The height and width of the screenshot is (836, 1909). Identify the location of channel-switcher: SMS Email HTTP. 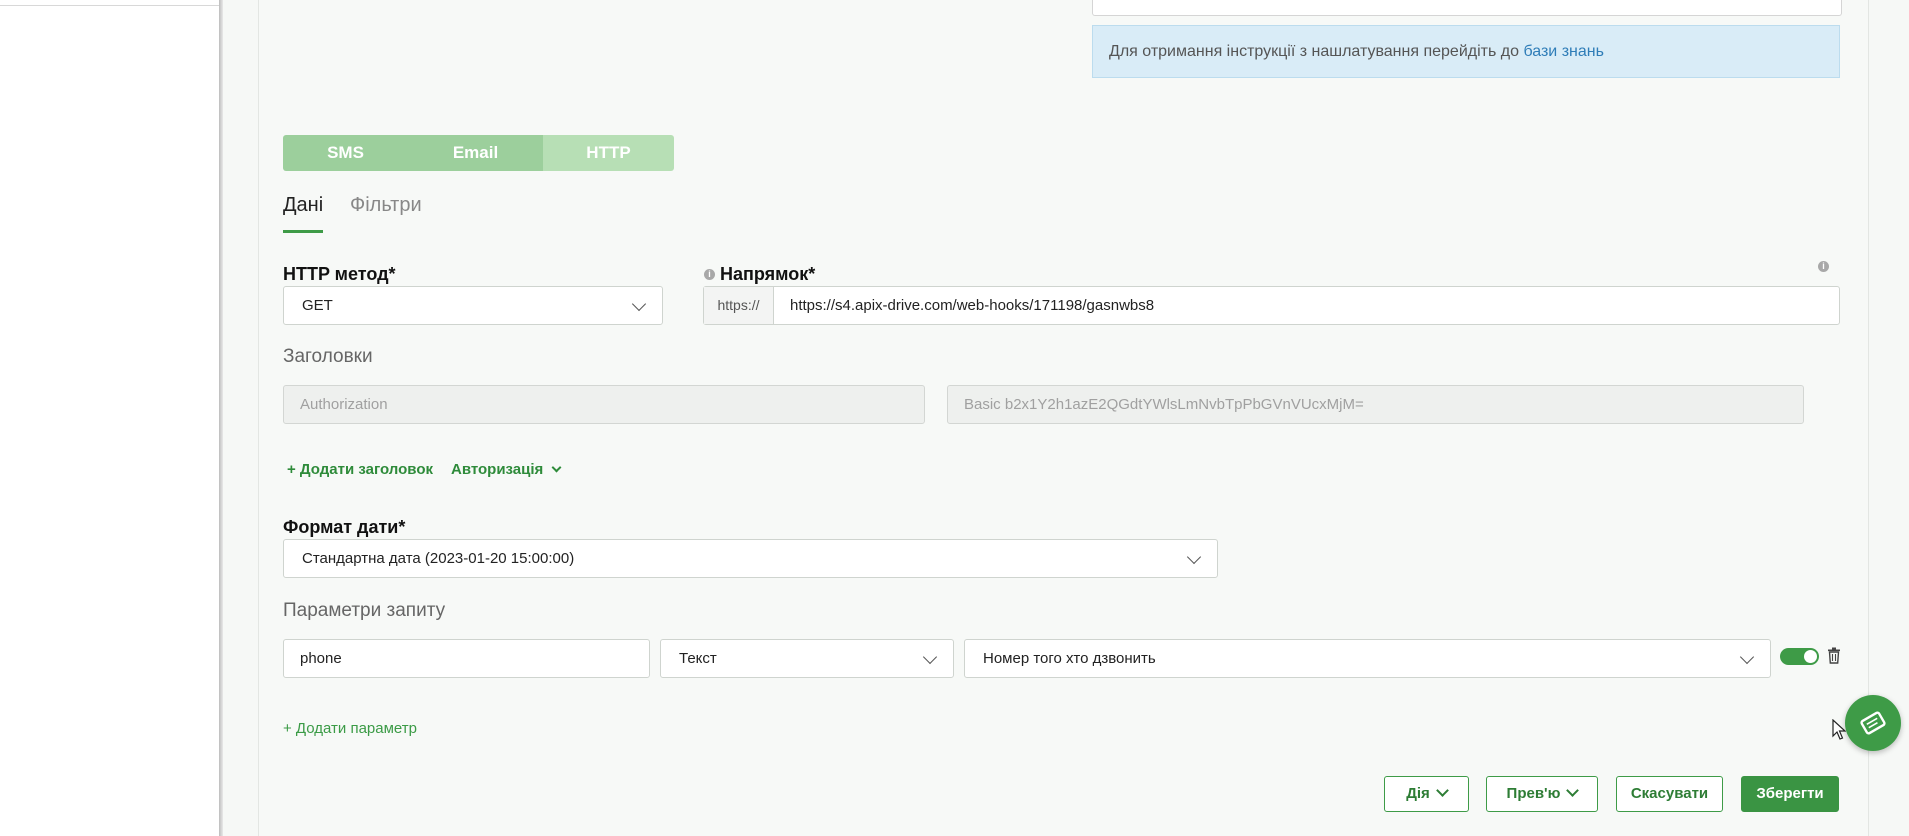
(478, 153).